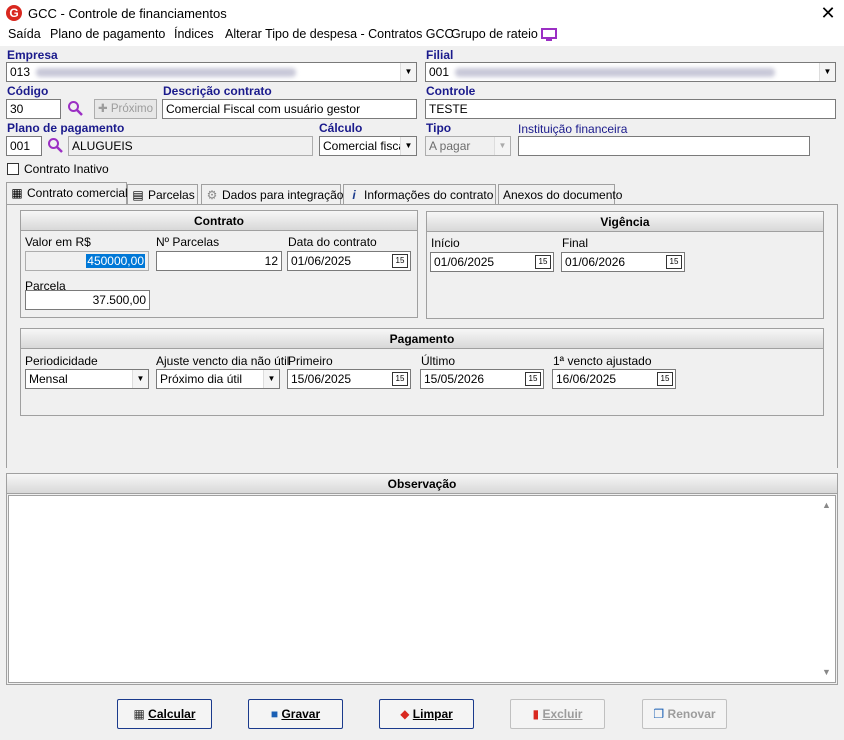 The width and height of the screenshot is (844, 740). Describe the element at coordinates (127, 13) in the screenshot. I see `window-title: GCC - Controle de financiamentos` at that location.